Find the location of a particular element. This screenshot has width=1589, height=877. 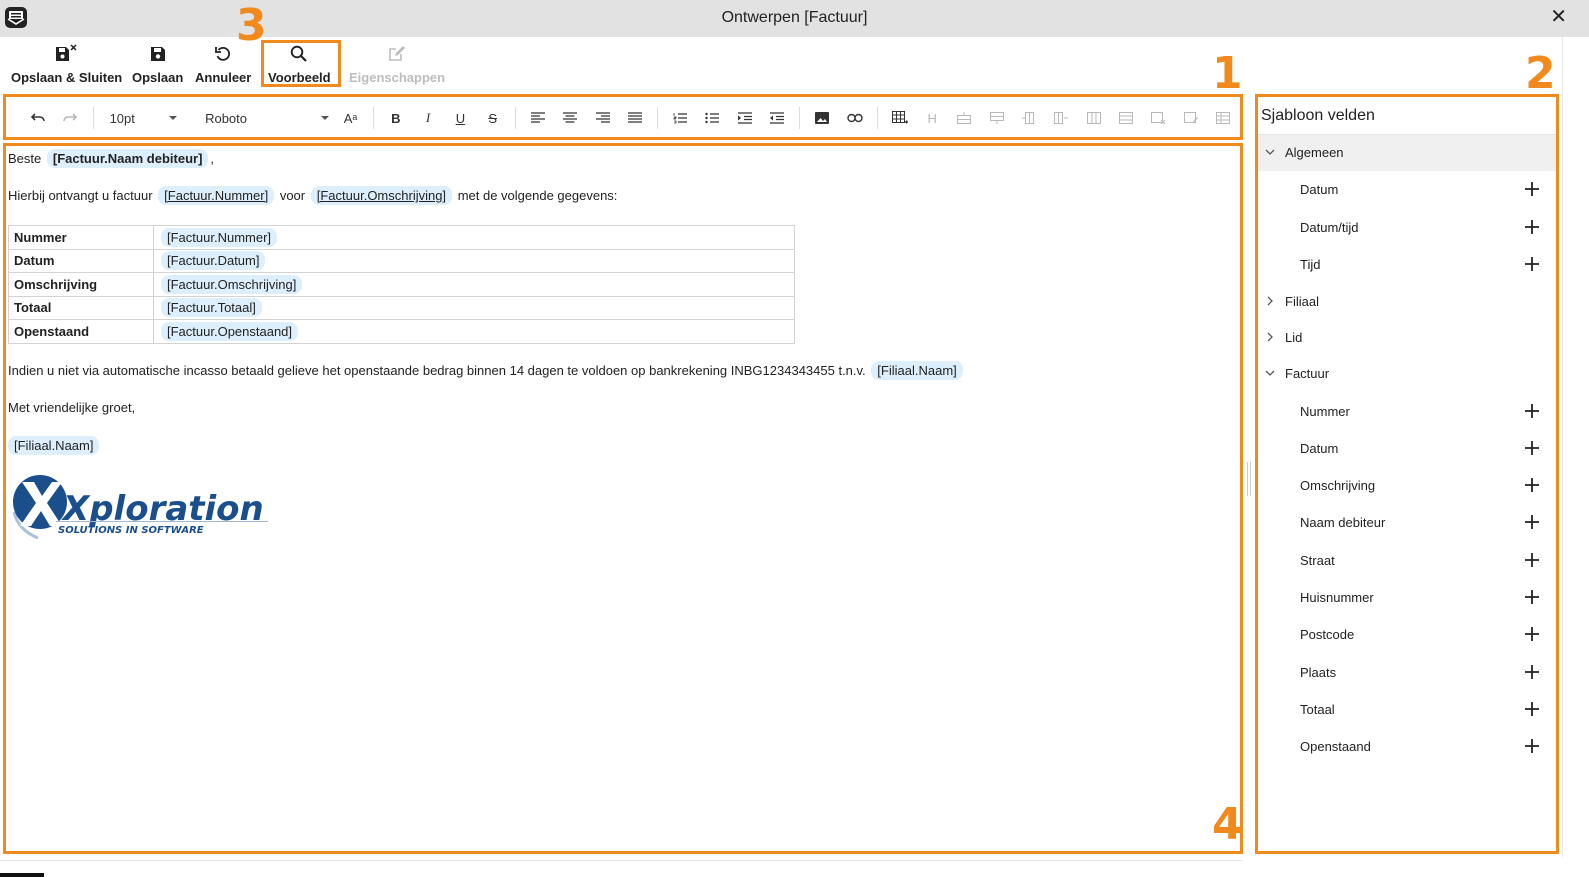

align-left-icon is located at coordinates (538, 118).